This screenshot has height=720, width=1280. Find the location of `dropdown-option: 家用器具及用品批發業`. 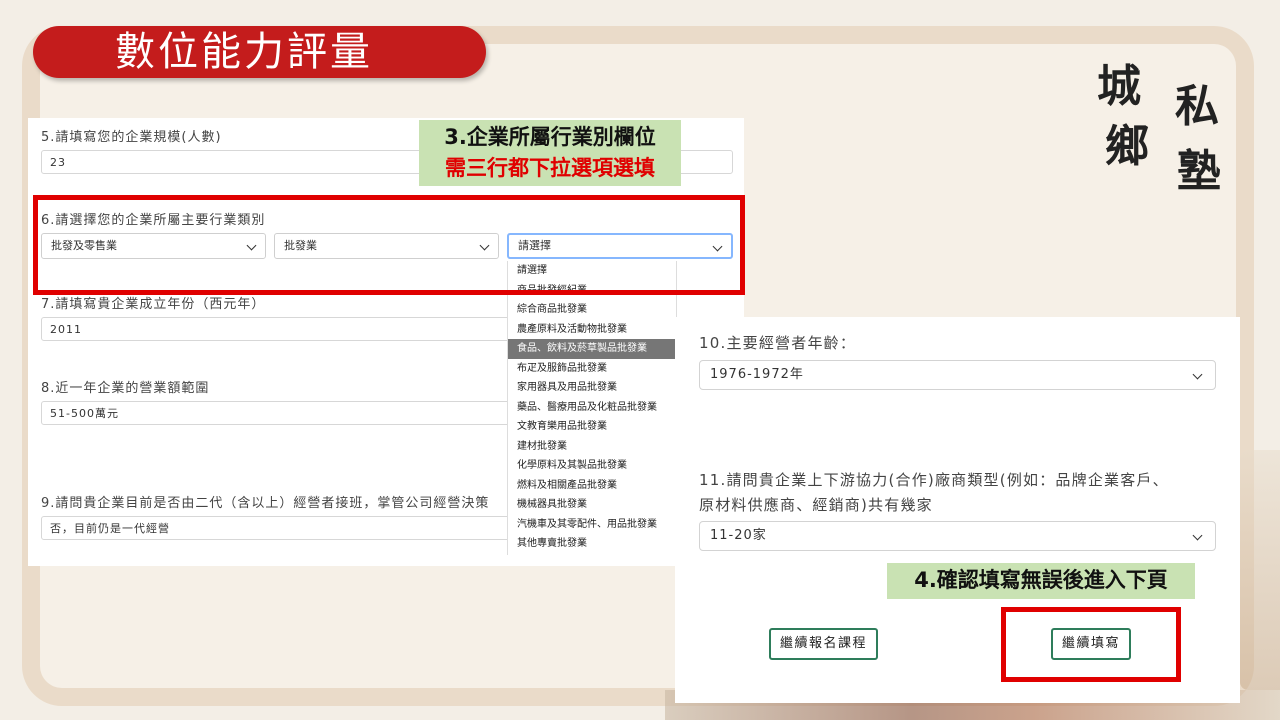

dropdown-option: 家用器具及用品批發業 is located at coordinates (592, 388).